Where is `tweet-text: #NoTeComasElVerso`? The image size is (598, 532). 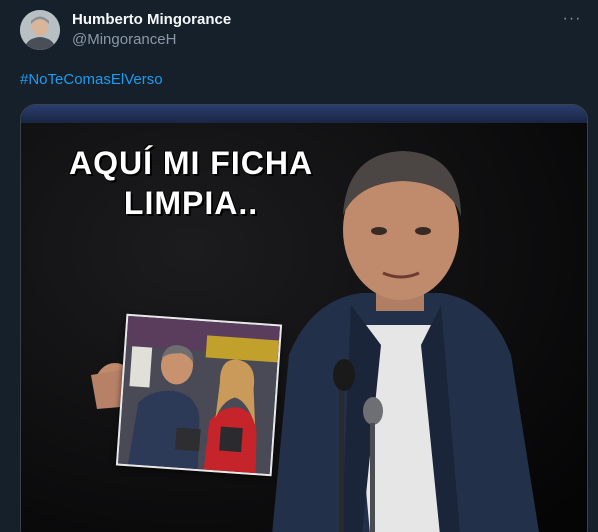 tweet-text: #NoTeComasElVerso is located at coordinates (91, 80).